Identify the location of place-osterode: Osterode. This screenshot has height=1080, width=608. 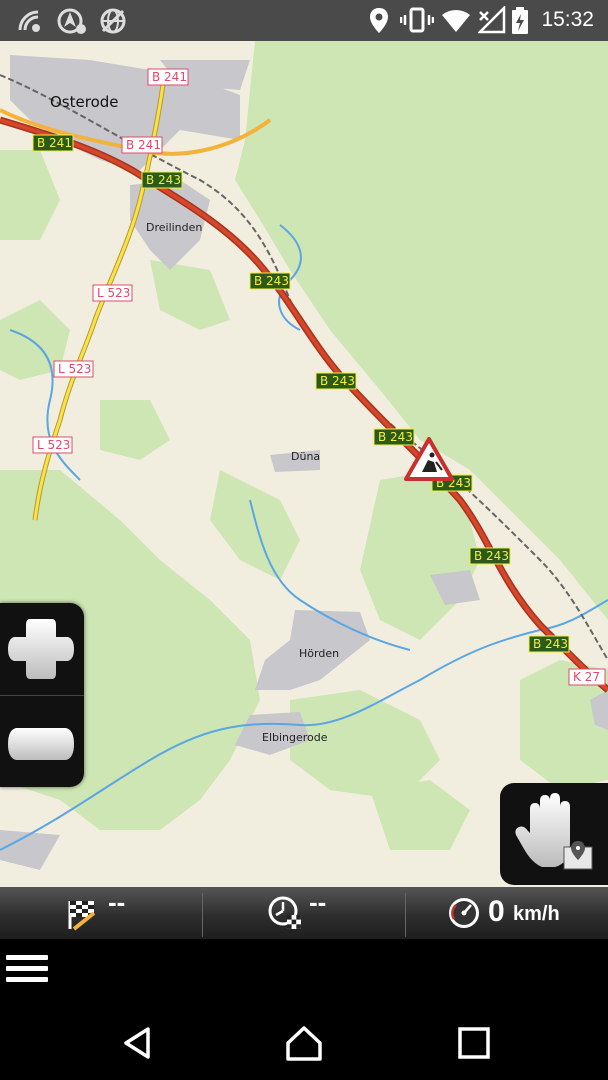
(84, 102).